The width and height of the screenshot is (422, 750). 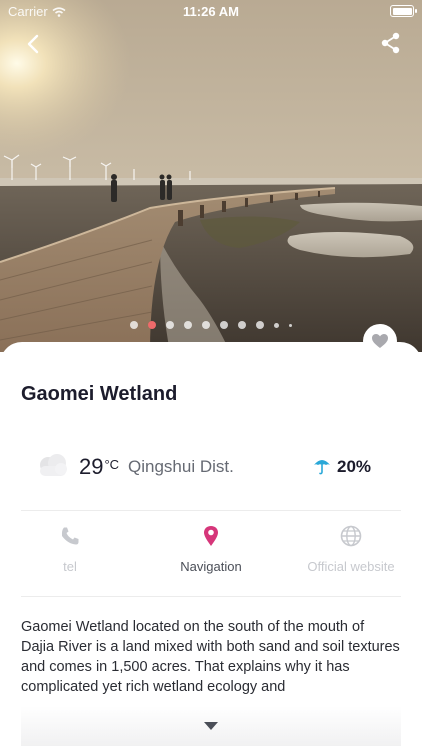 What do you see at coordinates (322, 467) in the screenshot?
I see `umbrella-icon` at bounding box center [322, 467].